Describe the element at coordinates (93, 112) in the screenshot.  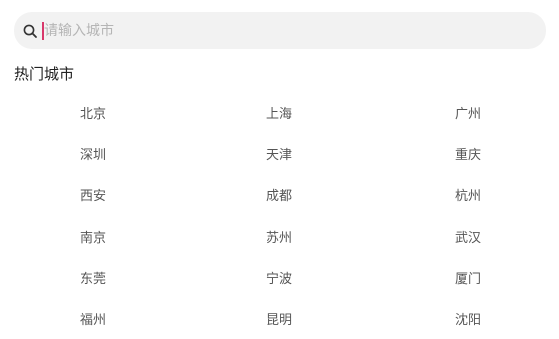
I see `city-item: 北京` at that location.